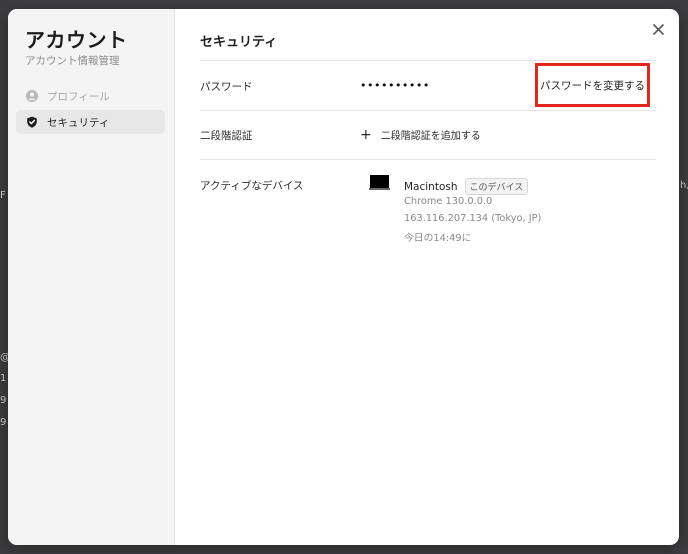 This screenshot has height=554, width=688. What do you see at coordinates (3, 195) in the screenshot?
I see `background-fragment: F` at bounding box center [3, 195].